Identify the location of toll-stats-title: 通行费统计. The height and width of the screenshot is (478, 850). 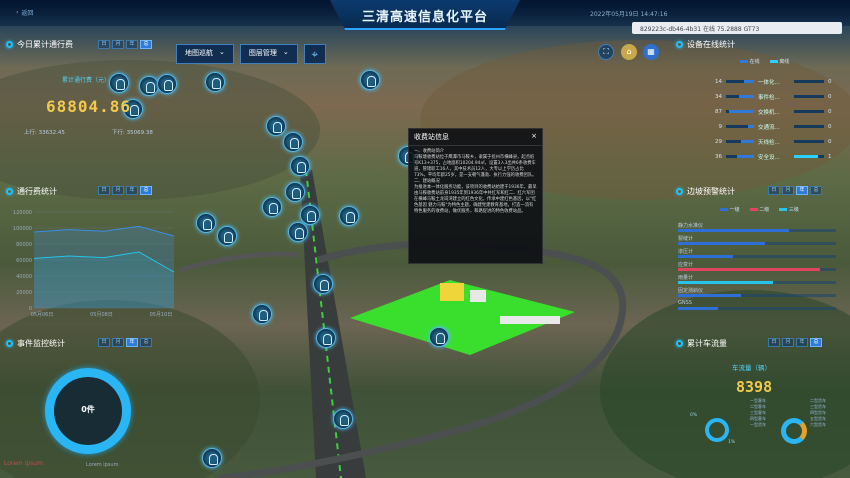
(31, 191).